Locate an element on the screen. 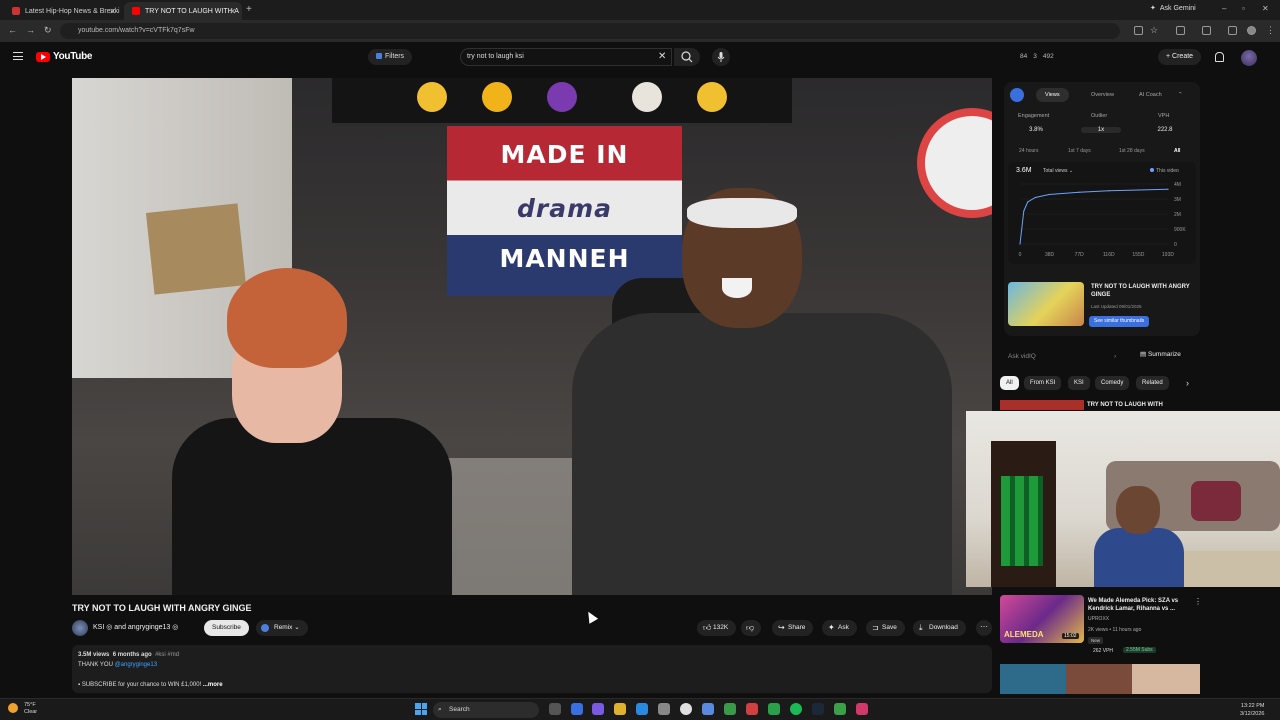 The width and height of the screenshot is (1280, 720). summarize-label: Summarize is located at coordinates (1164, 354).